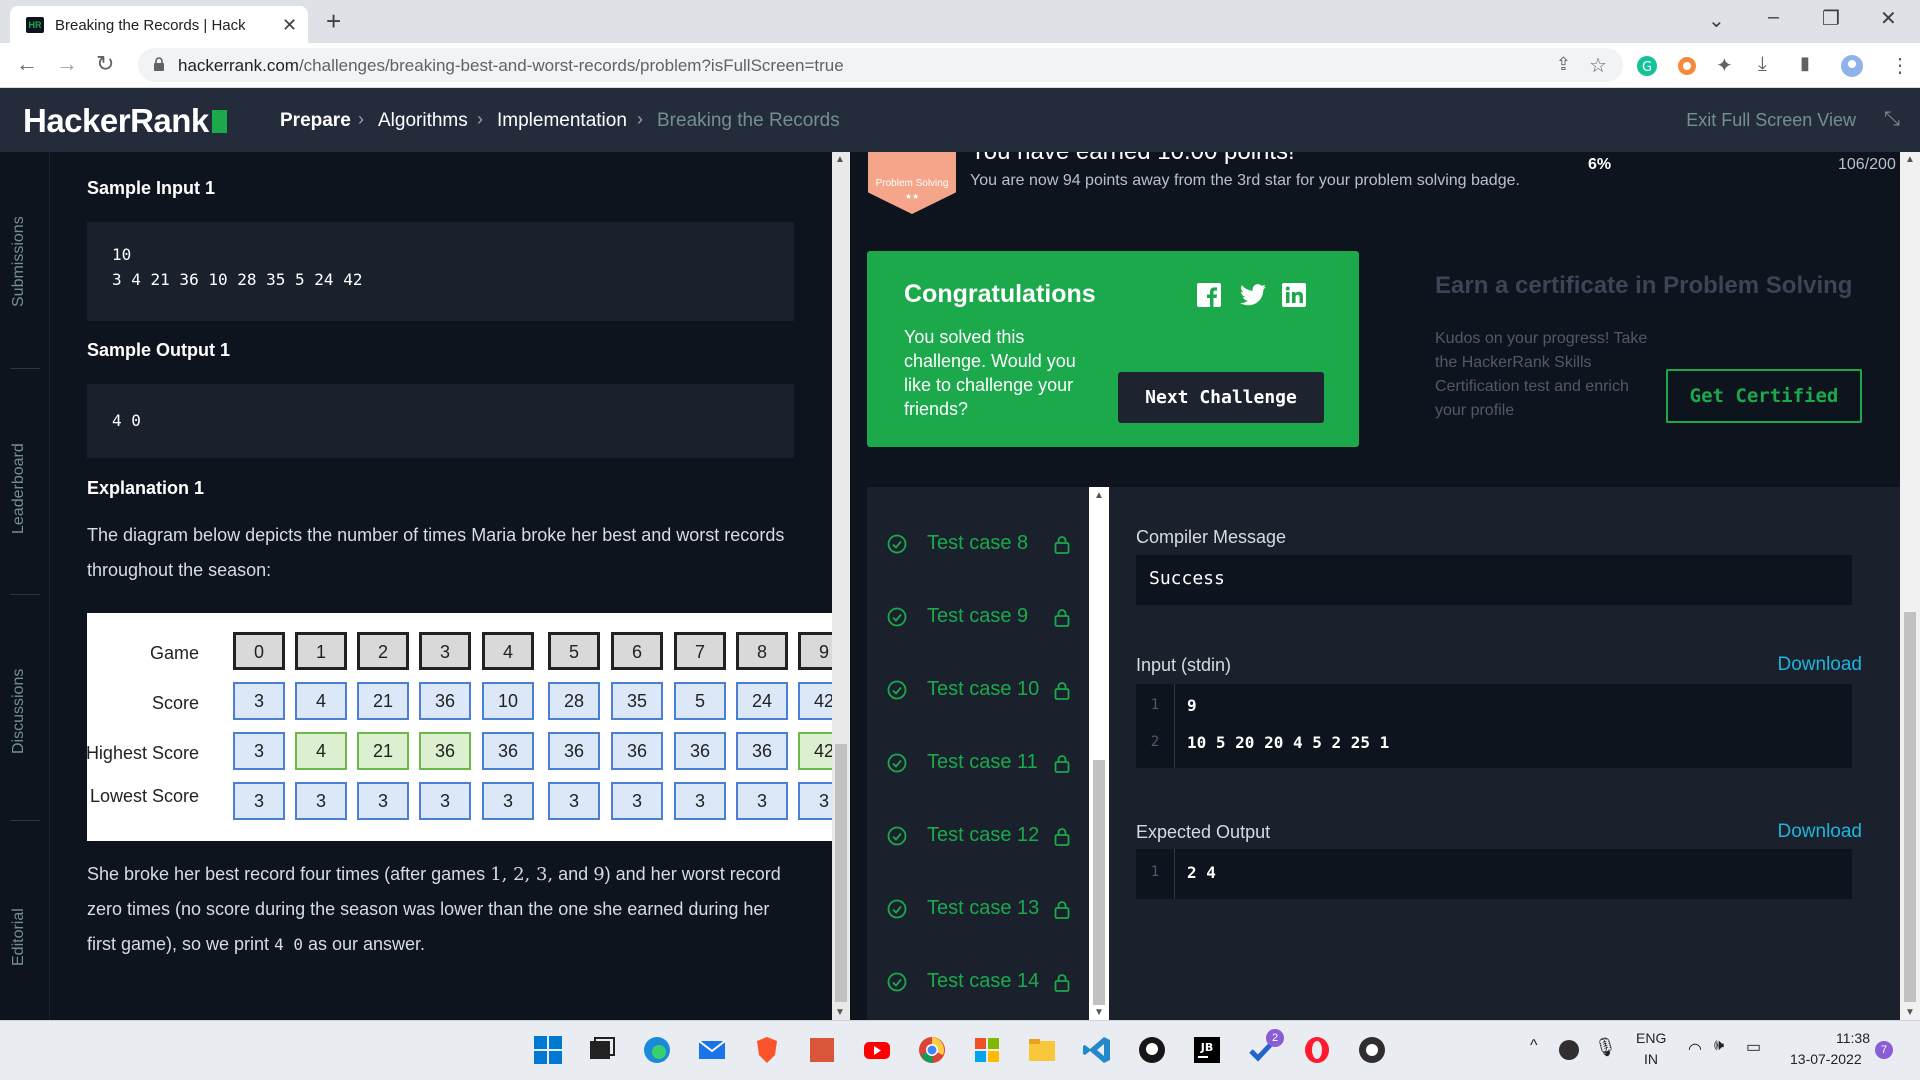 This screenshot has height=1080, width=1920. What do you see at coordinates (259, 751) in the screenshot?
I see `highest-score-cell: 3` at bounding box center [259, 751].